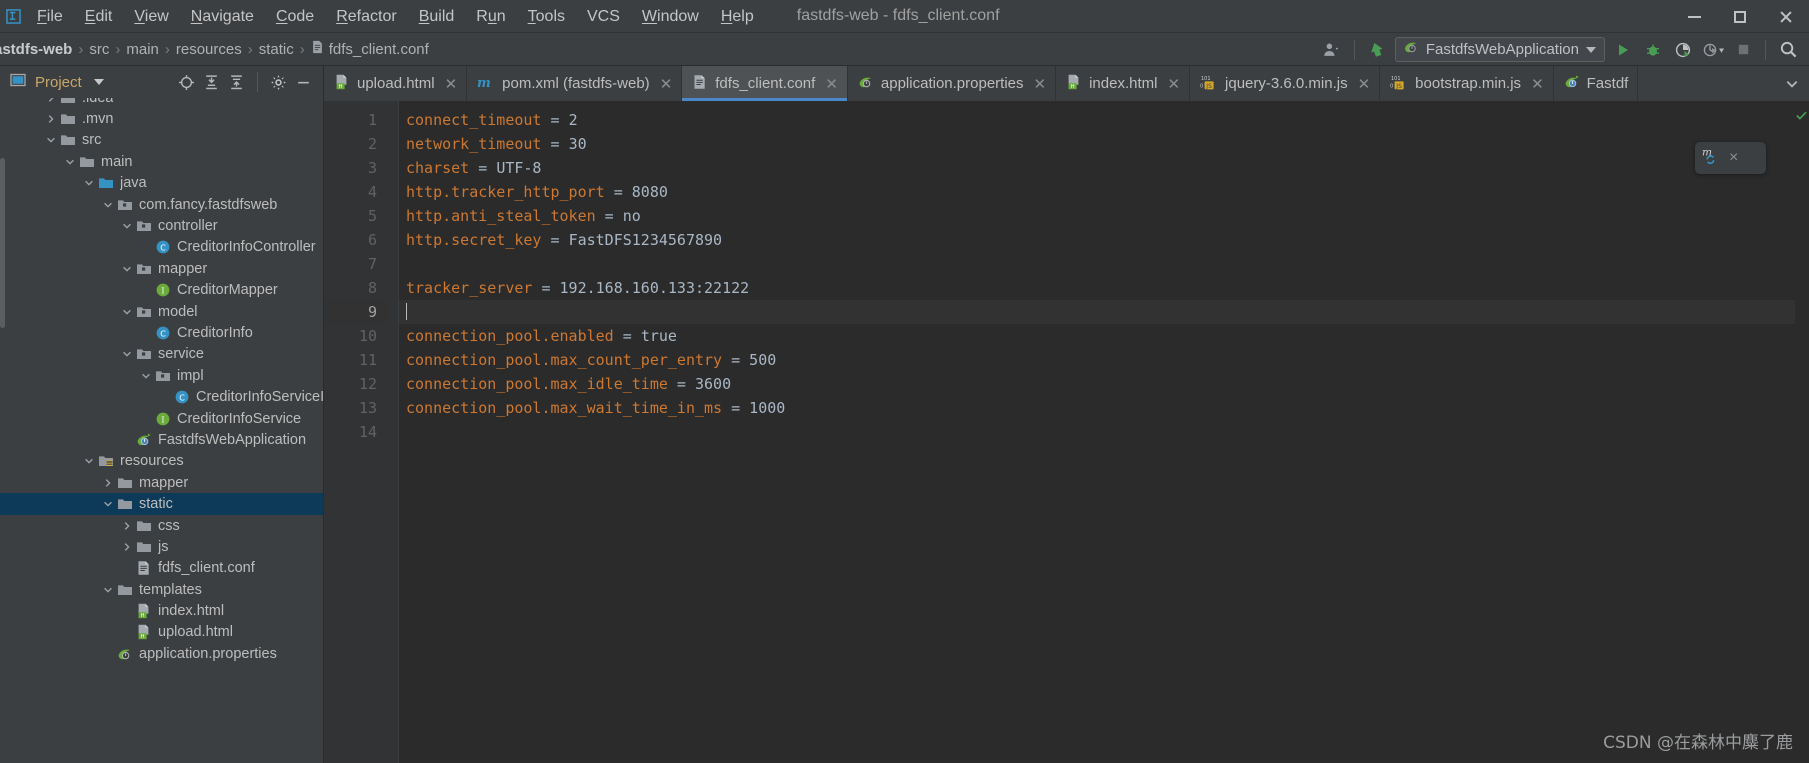 The image size is (1809, 763). I want to click on minimize-button, so click(1694, 16).